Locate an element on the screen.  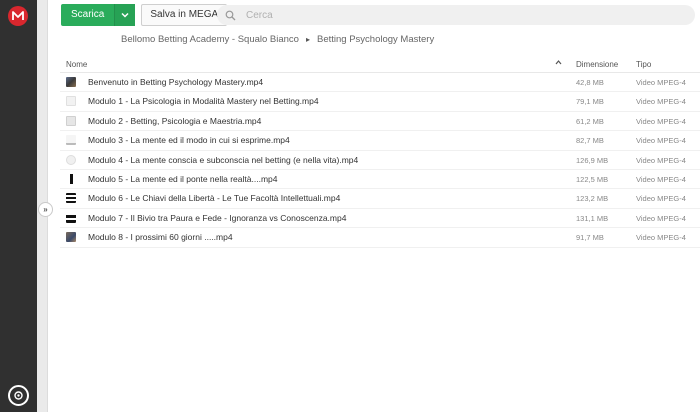
search-input is located at coordinates (456, 15).